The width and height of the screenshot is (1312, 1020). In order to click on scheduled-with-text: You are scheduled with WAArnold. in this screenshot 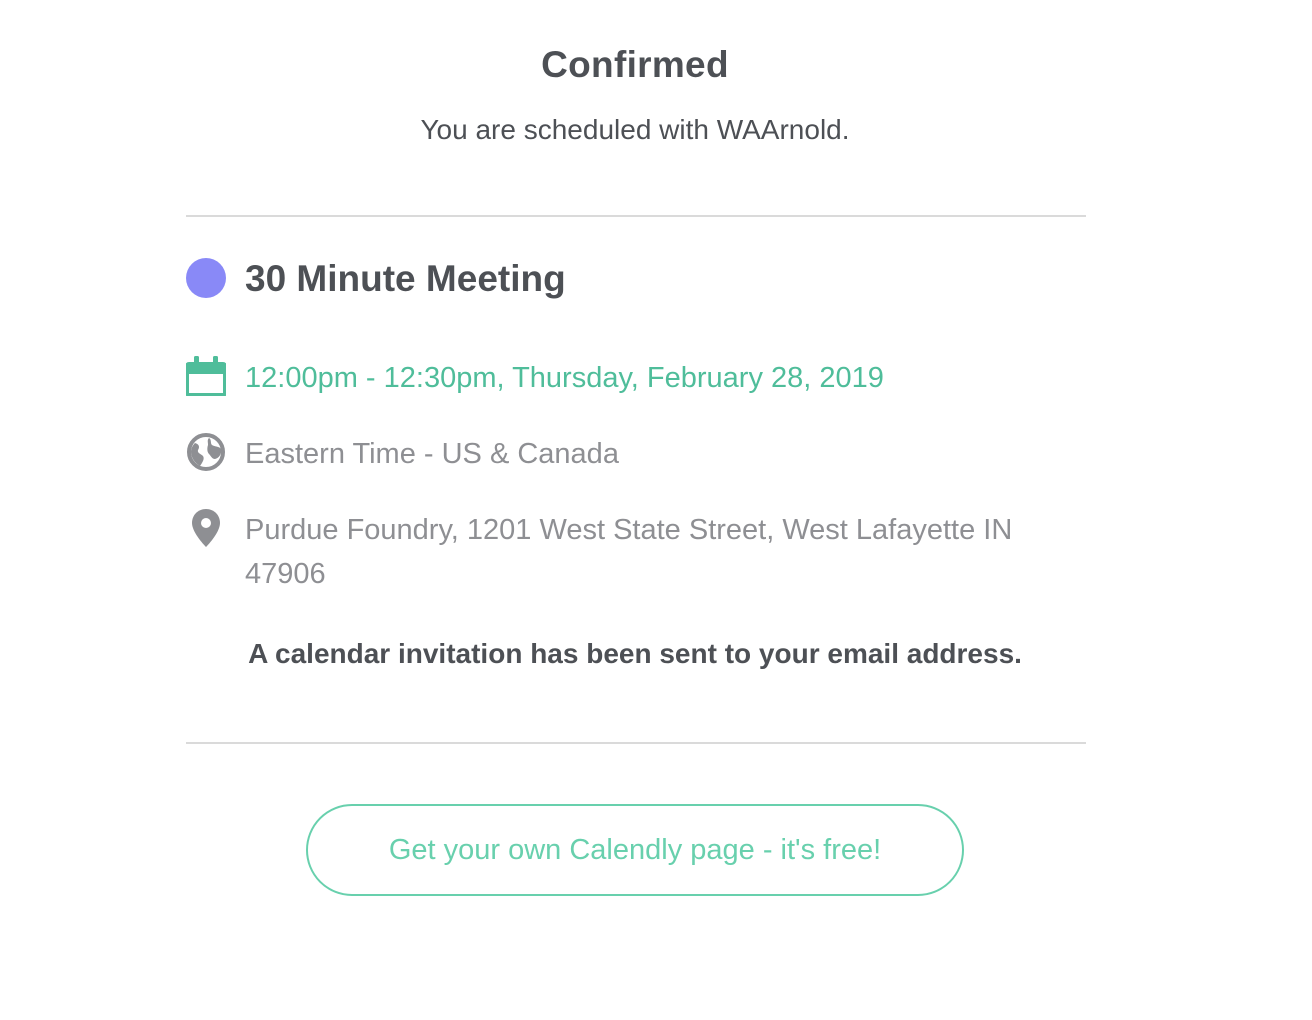, I will do `click(635, 129)`.